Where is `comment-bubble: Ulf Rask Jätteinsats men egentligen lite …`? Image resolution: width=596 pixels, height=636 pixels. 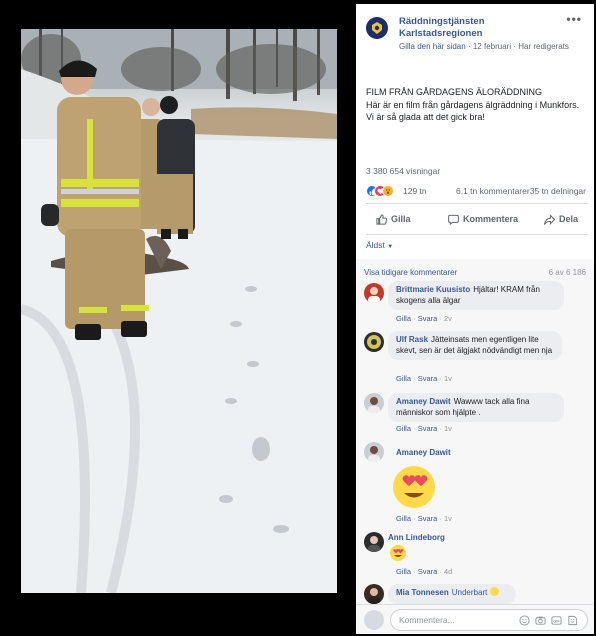
comment-bubble: Ulf Rask Jätteinsats men egentligen lite … is located at coordinates (475, 345).